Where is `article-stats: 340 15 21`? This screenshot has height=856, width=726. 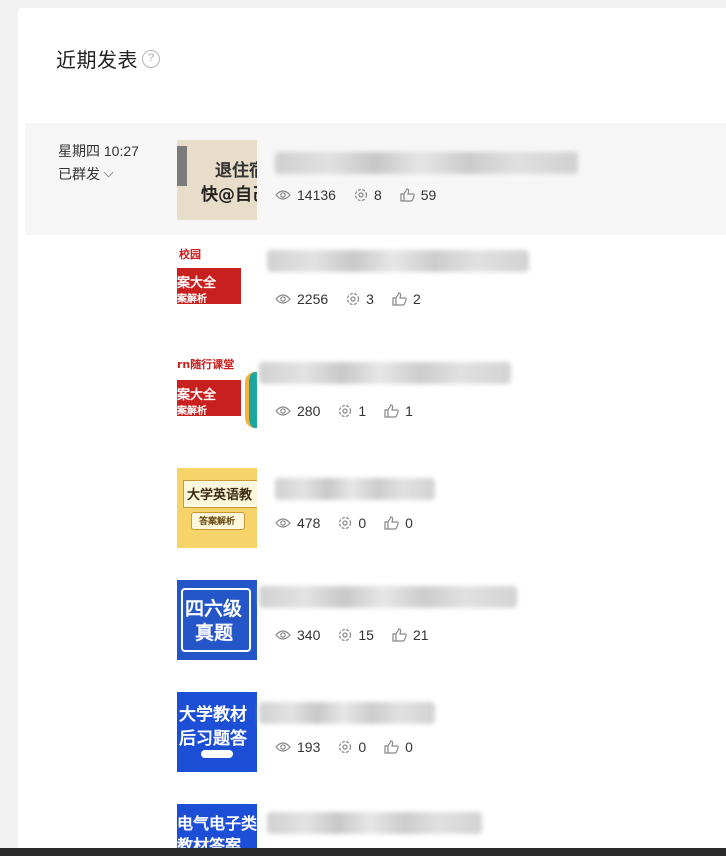
article-stats: 340 15 21 is located at coordinates (361, 635).